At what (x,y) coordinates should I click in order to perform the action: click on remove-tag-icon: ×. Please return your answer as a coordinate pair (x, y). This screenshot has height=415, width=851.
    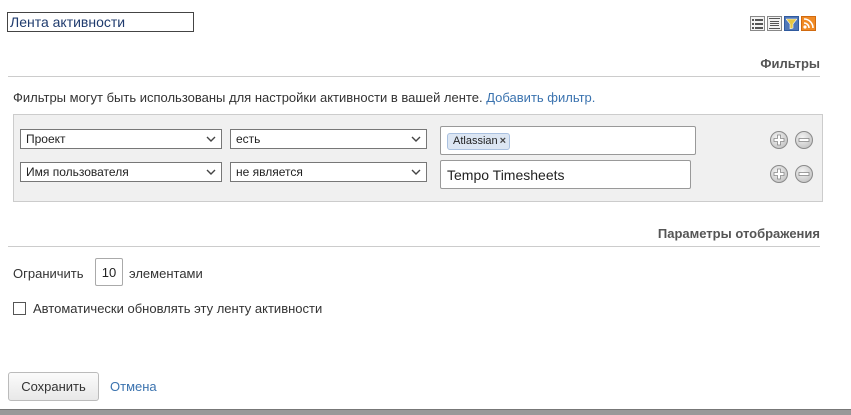
    Looking at the image, I should click on (503, 141).